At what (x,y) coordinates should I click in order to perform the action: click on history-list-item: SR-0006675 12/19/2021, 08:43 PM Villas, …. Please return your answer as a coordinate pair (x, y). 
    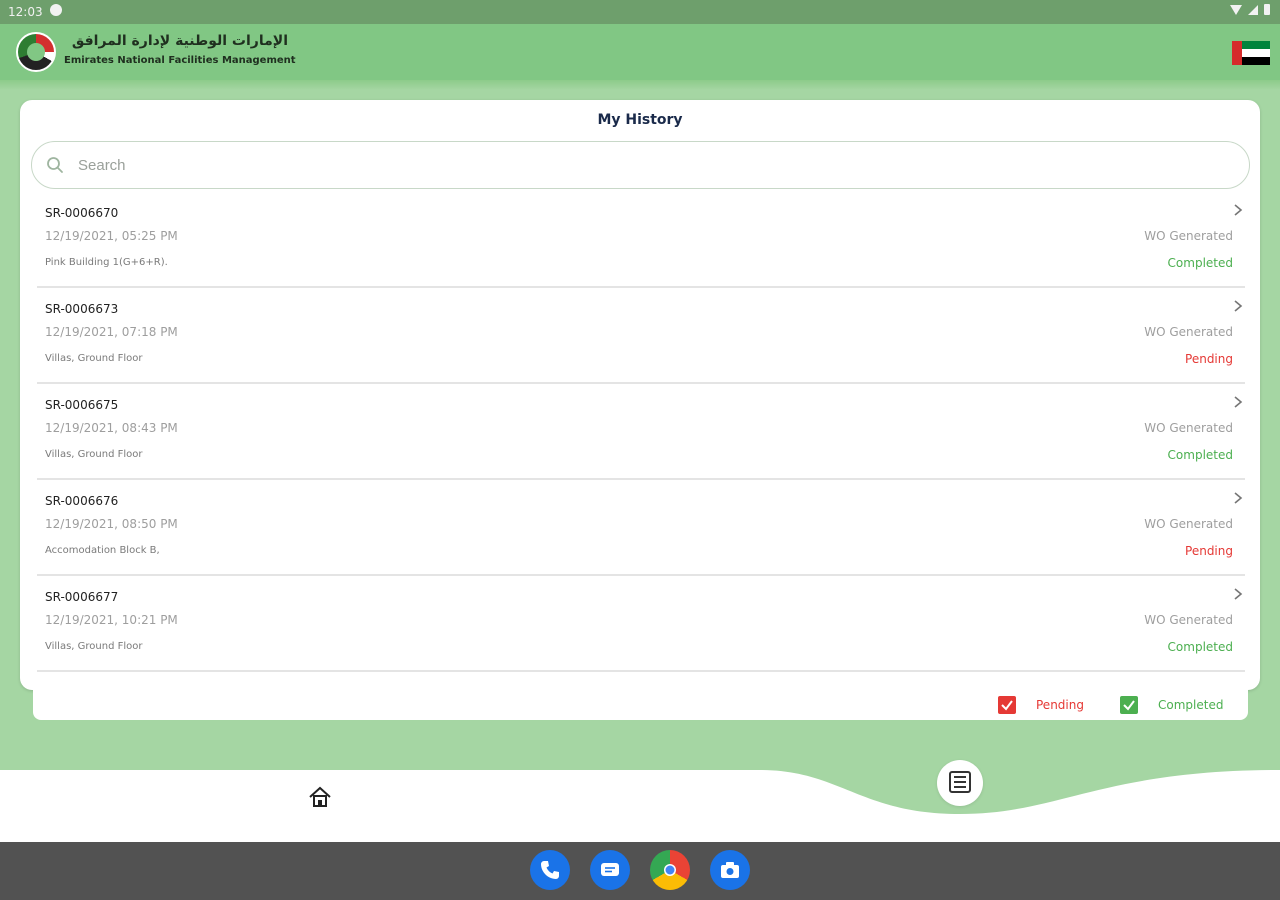
    Looking at the image, I should click on (641, 432).